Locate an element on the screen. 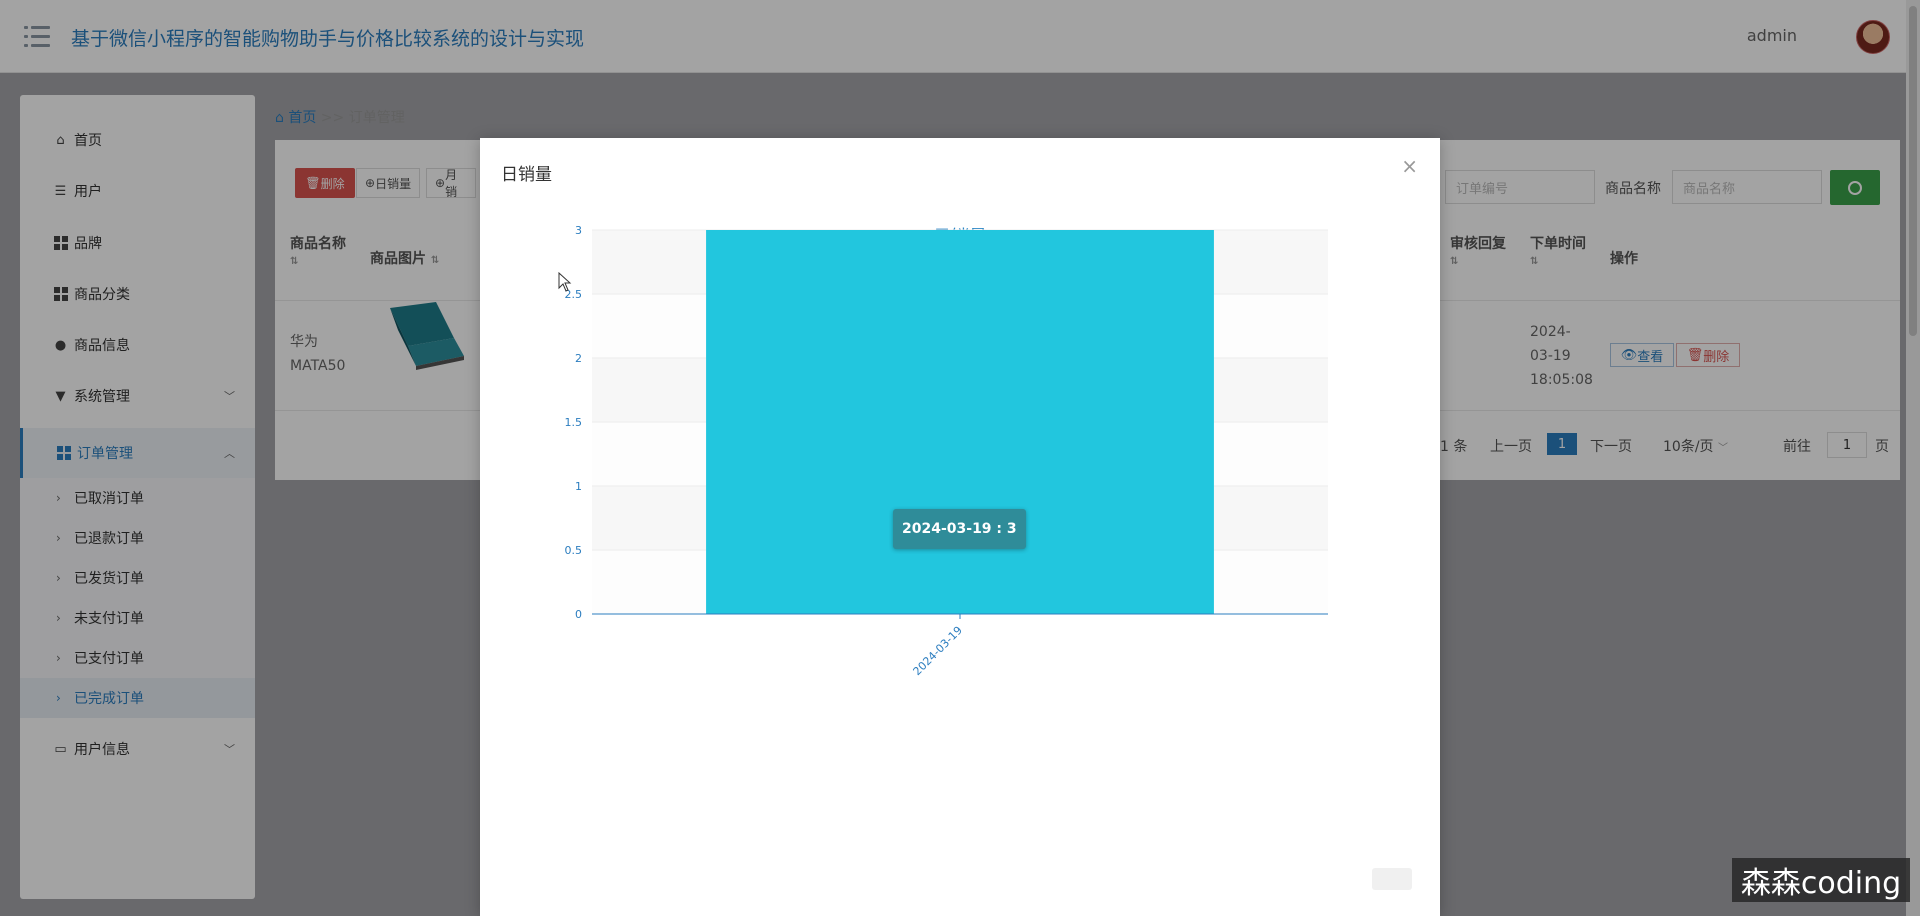 This screenshot has width=1920, height=916. y-tick-label: 1.5 is located at coordinates (574, 422).